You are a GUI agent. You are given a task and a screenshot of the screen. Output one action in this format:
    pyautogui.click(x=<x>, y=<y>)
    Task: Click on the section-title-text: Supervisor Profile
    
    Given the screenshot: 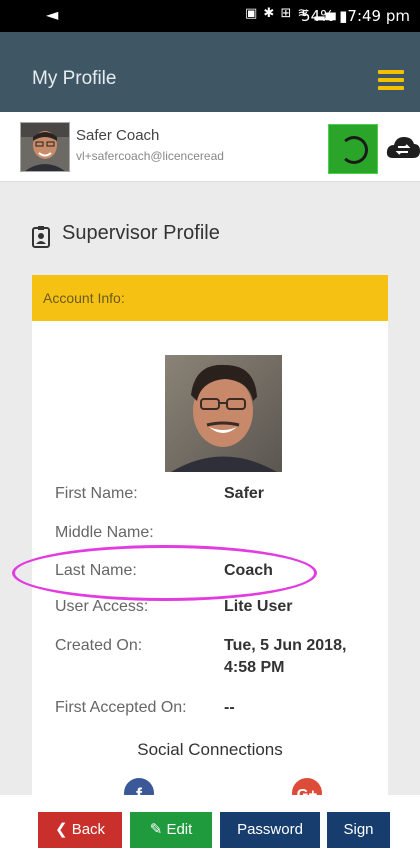 What is the action you would take?
    pyautogui.click(x=141, y=233)
    